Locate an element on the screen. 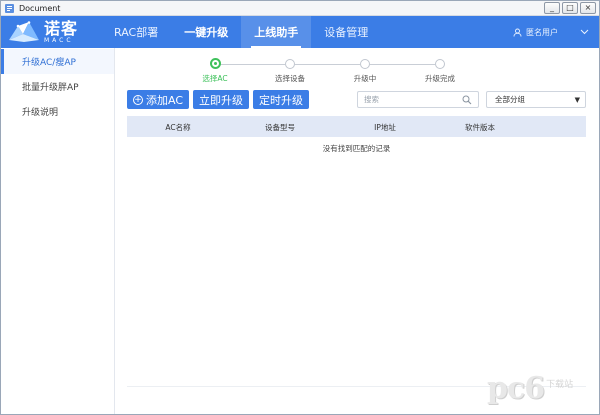  action-toolbar: + 添加AC 立即升级 定时升级 is located at coordinates (218, 100).